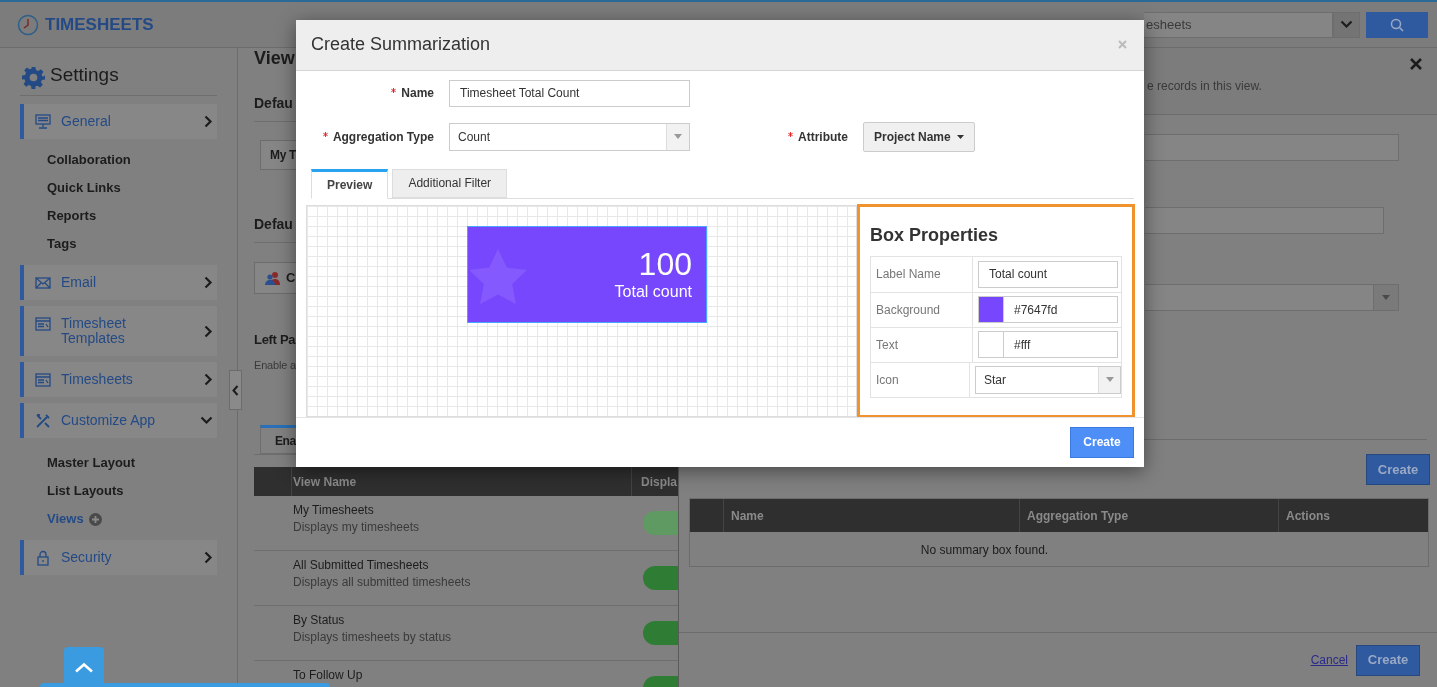  I want to click on view-name: All Submitted Timesheets, so click(361, 565).